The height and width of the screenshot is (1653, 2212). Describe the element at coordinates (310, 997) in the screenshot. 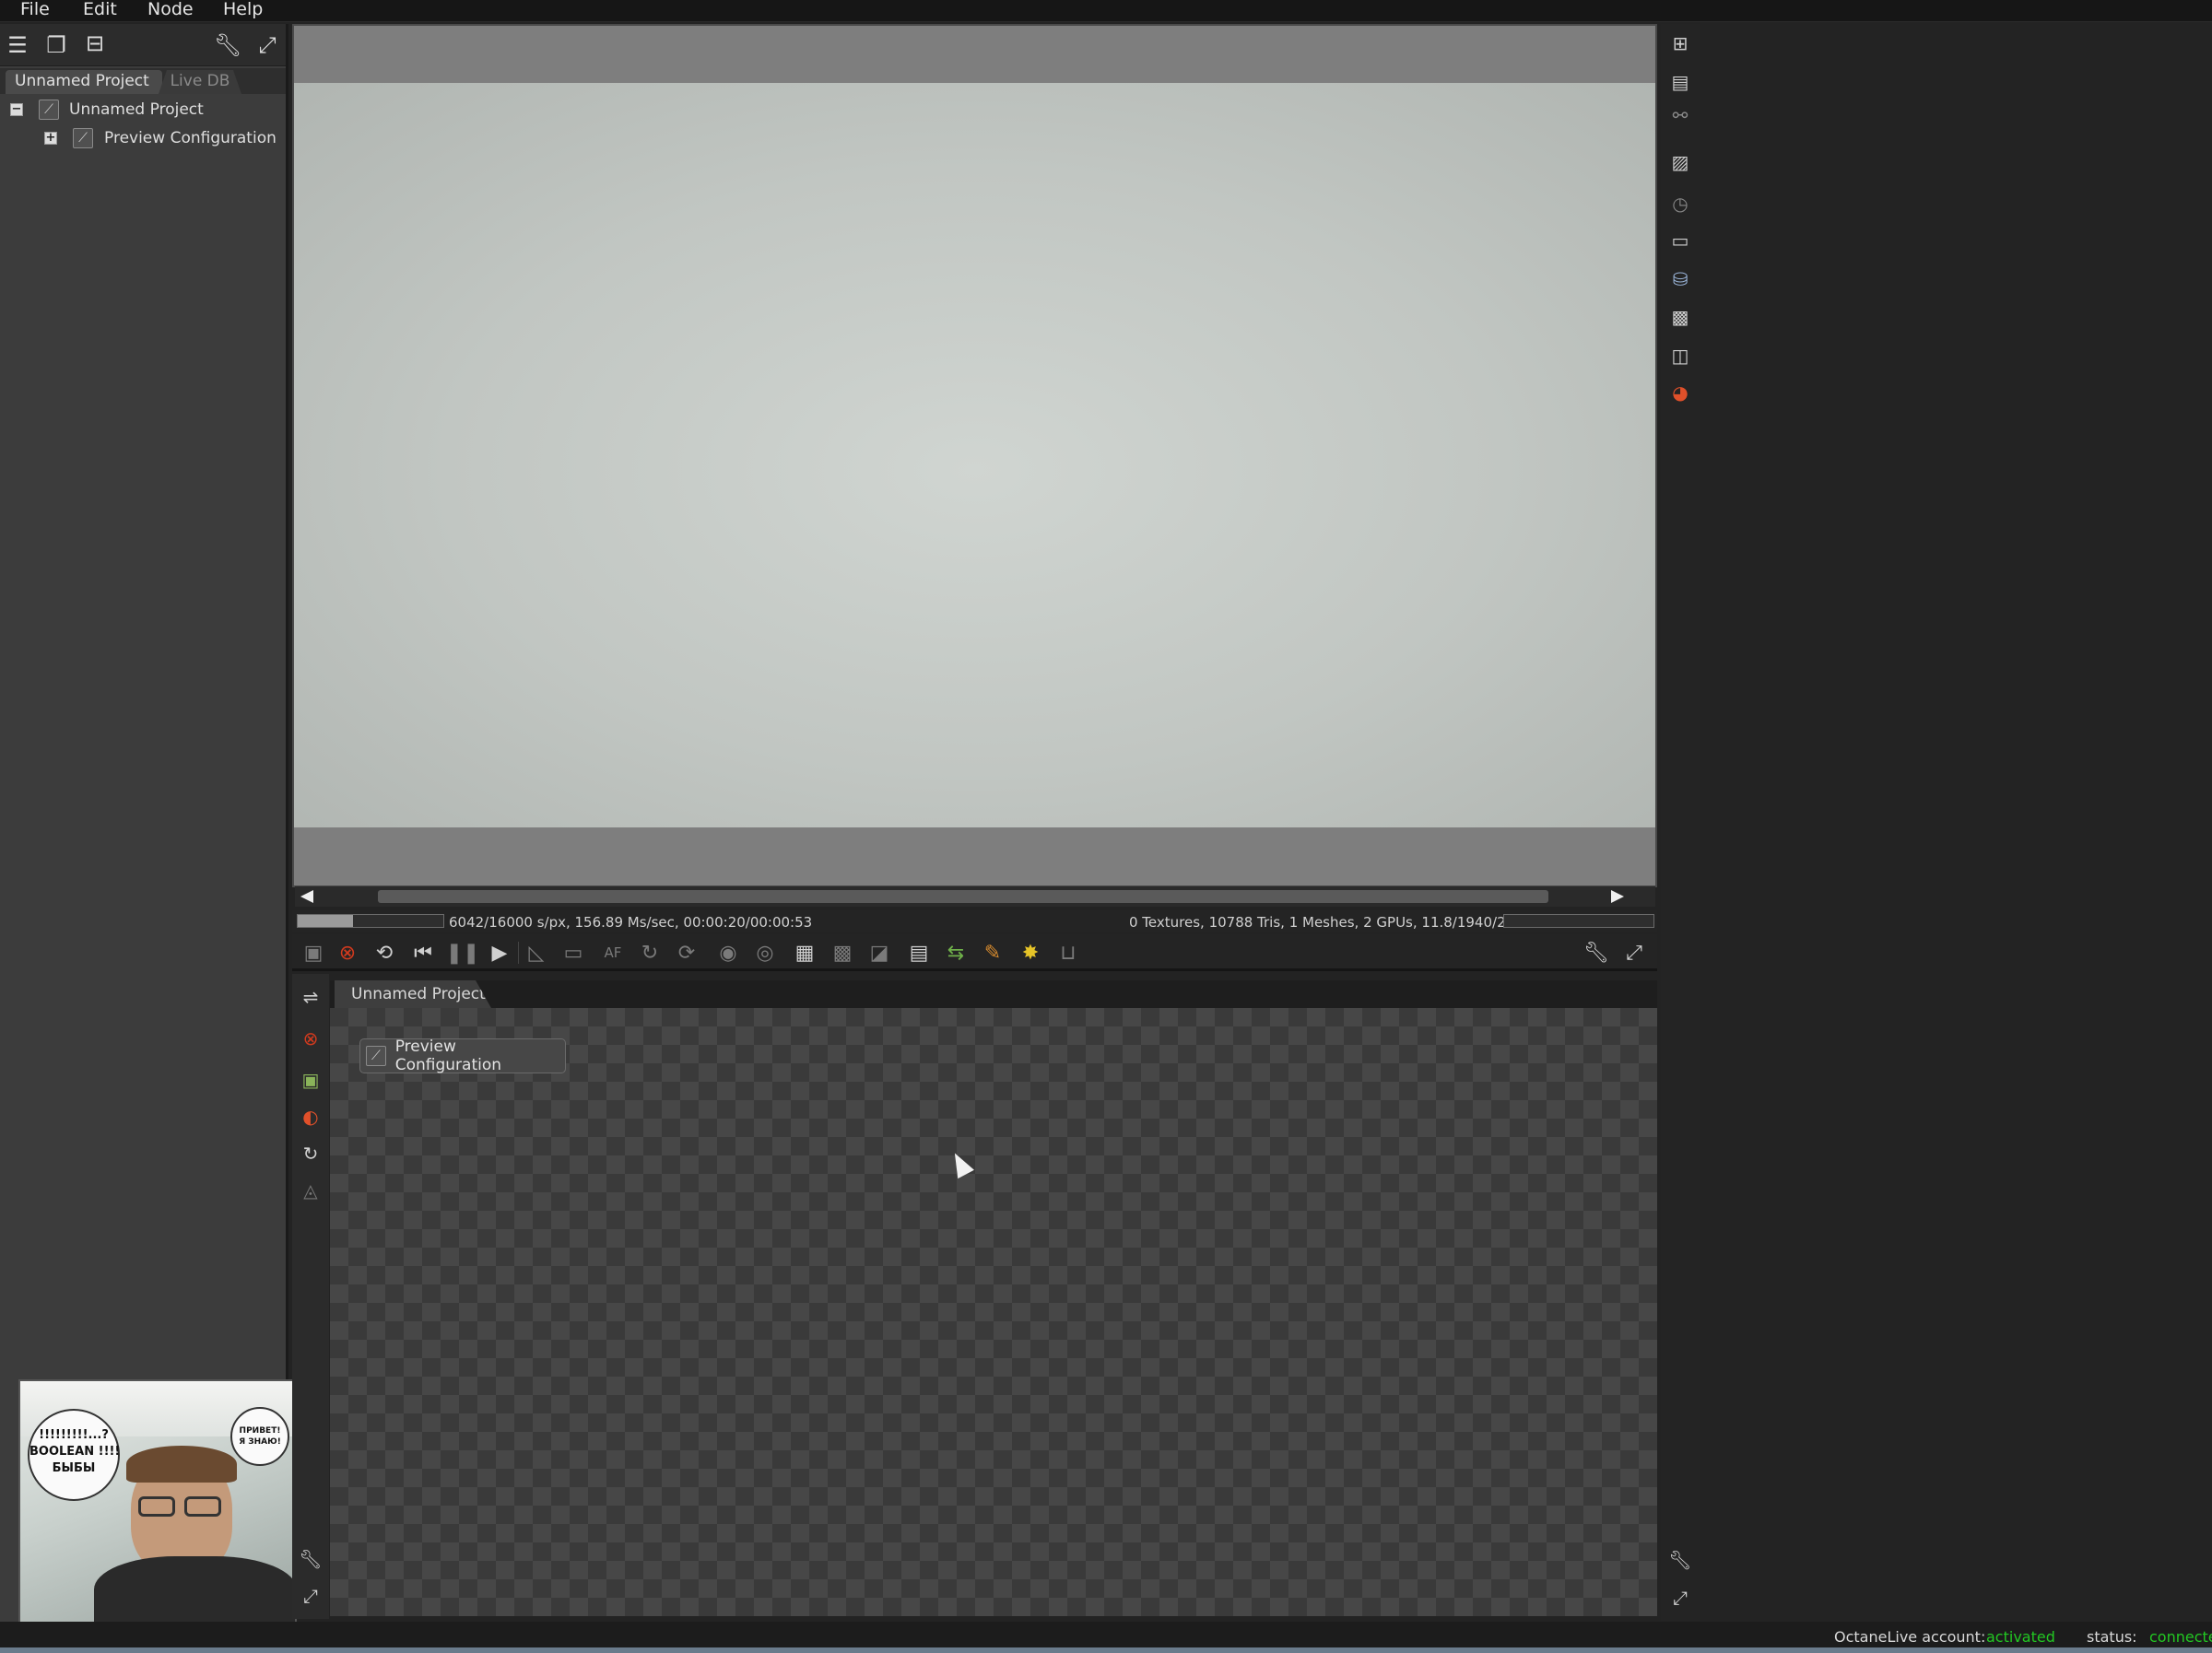

I see `graph-navigate-icon: ⇌` at that location.